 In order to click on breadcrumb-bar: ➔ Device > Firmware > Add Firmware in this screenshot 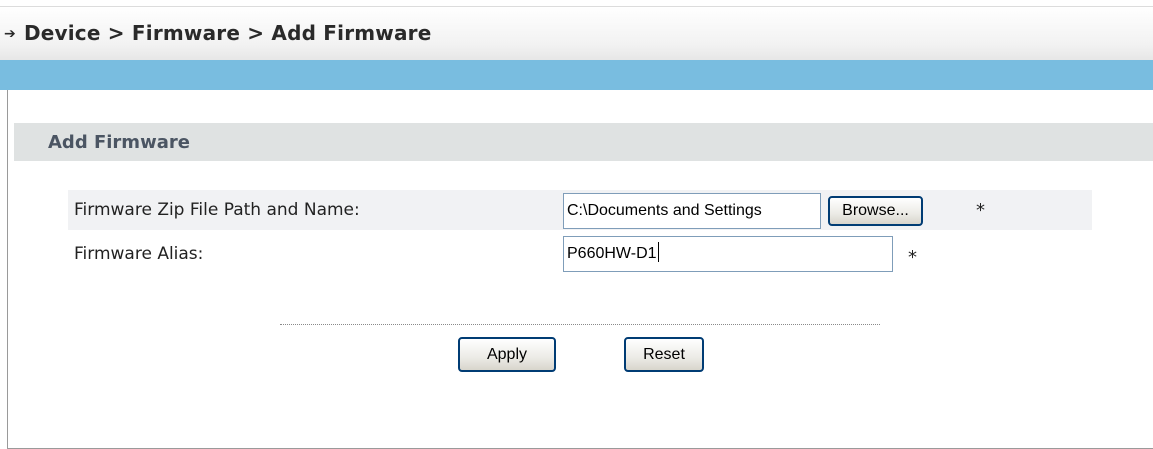, I will do `click(576, 33)`.